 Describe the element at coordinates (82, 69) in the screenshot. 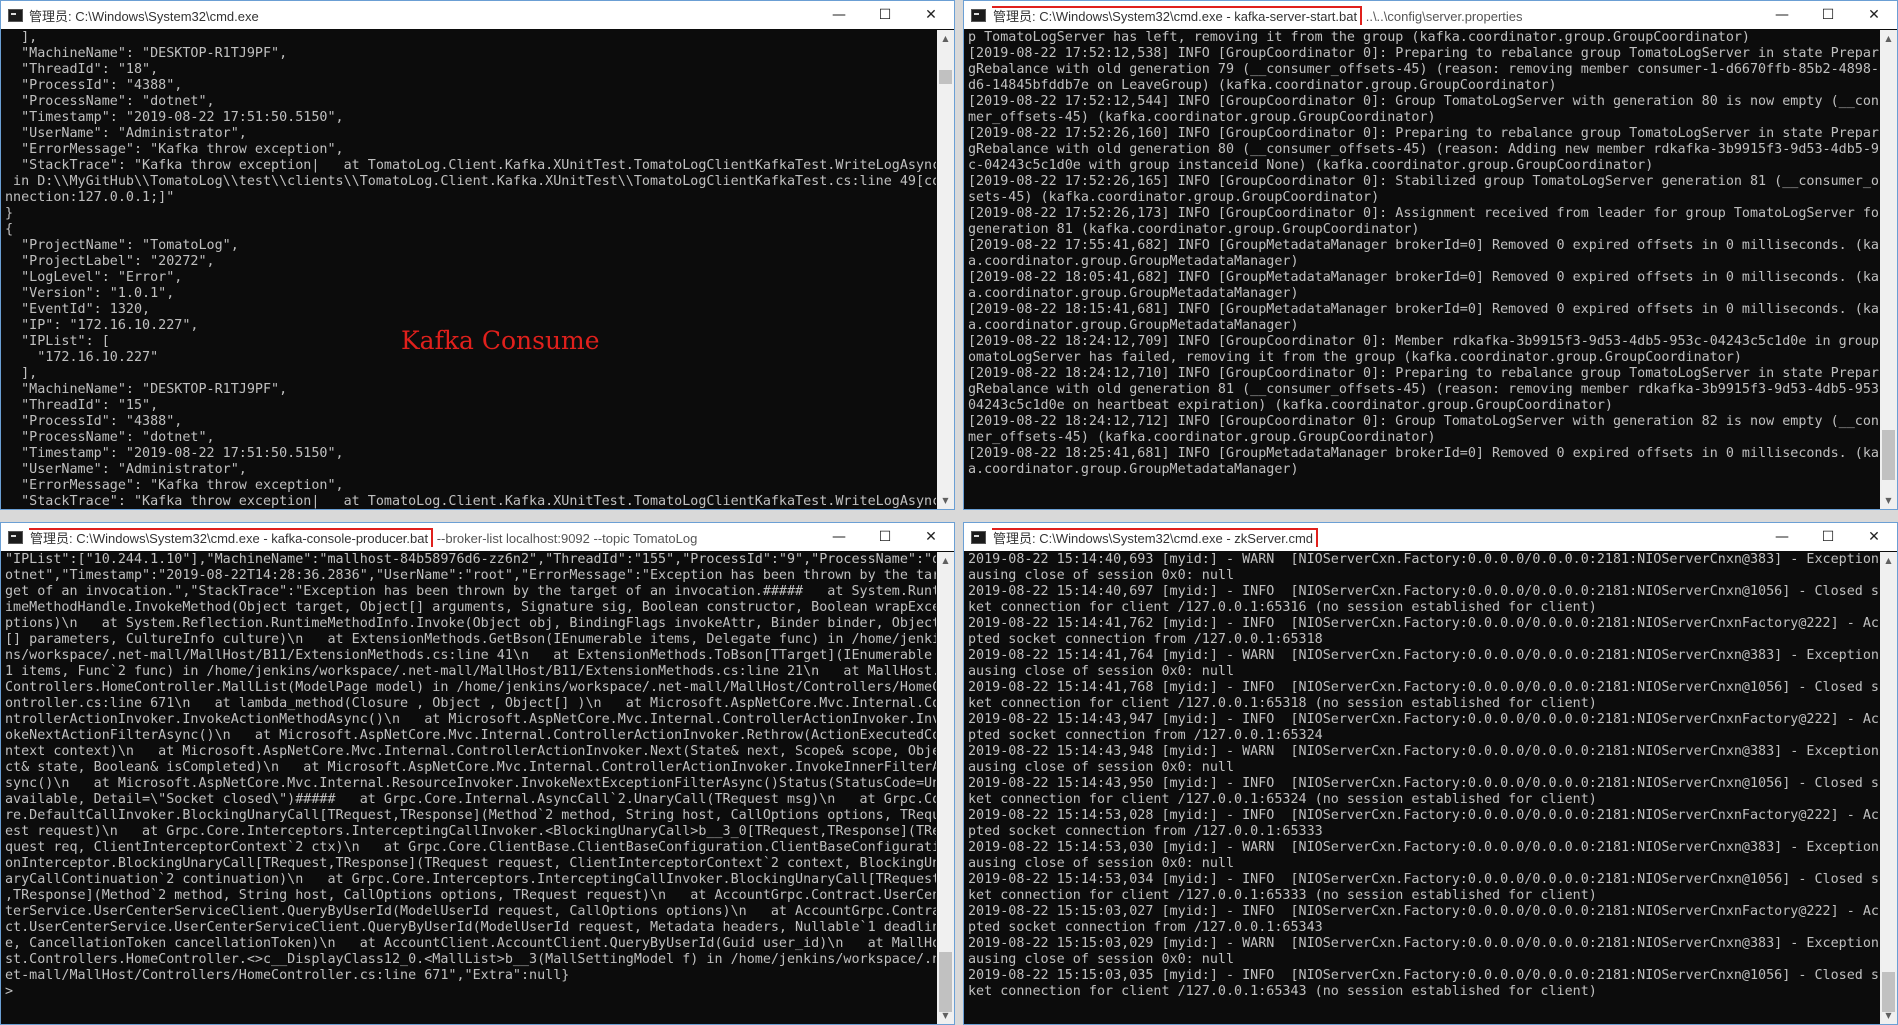

I see `console-line: "ThreadId": "18",` at that location.